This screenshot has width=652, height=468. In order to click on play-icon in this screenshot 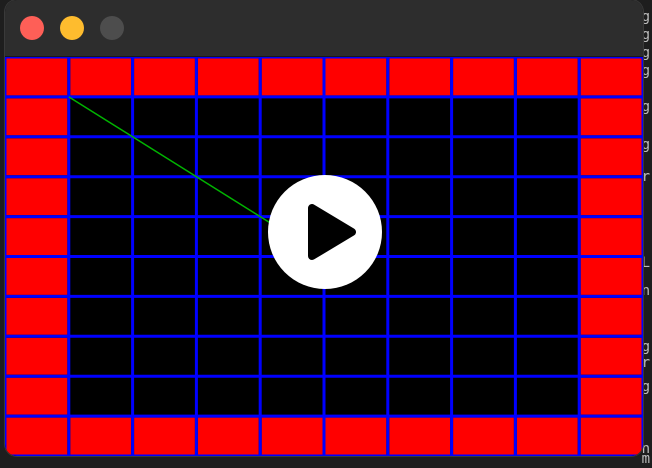, I will do `click(332, 232)`.